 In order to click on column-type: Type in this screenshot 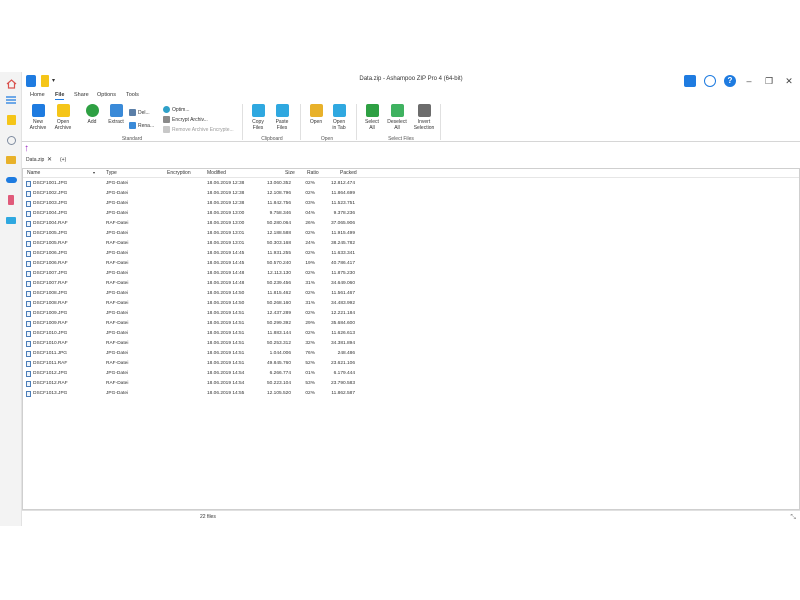, I will do `click(111, 173)`.